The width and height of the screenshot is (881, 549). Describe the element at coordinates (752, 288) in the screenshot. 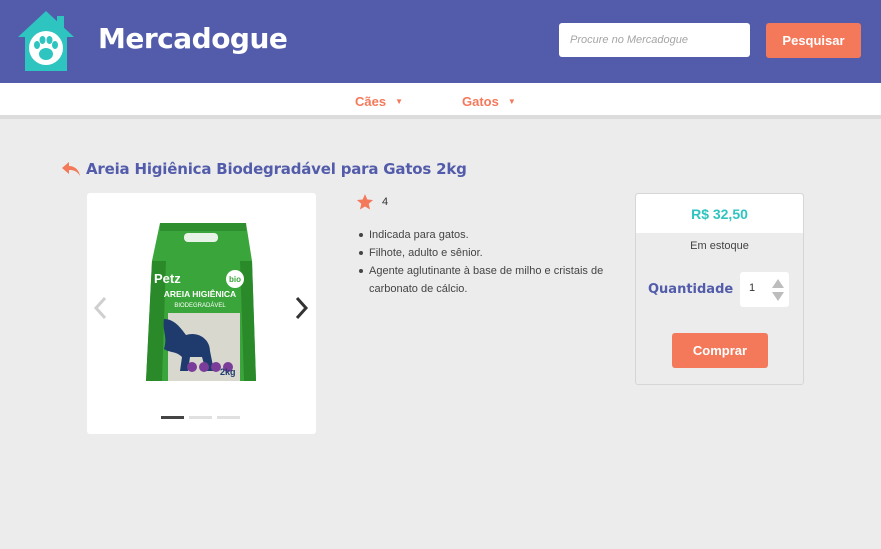

I see `quantity-value: 1` at that location.